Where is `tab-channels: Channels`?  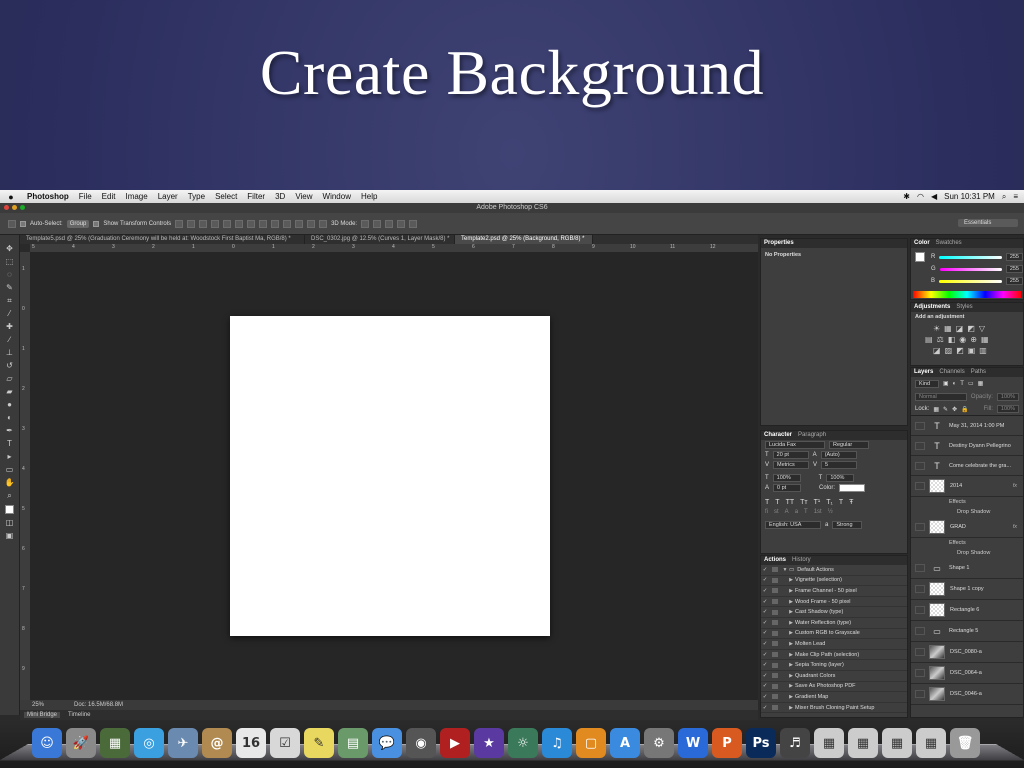
tab-channels: Channels is located at coordinates (951, 372).